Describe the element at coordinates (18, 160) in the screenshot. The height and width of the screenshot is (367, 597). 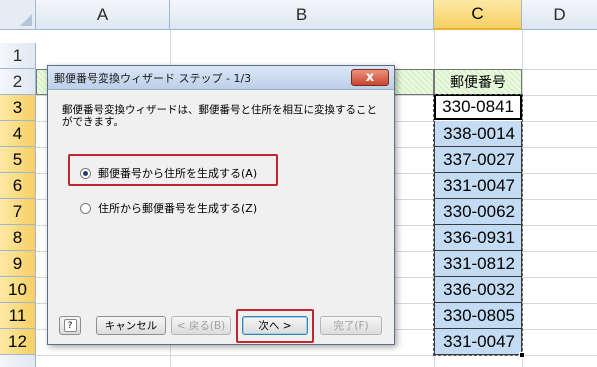
I see `row-header-5: 5` at that location.